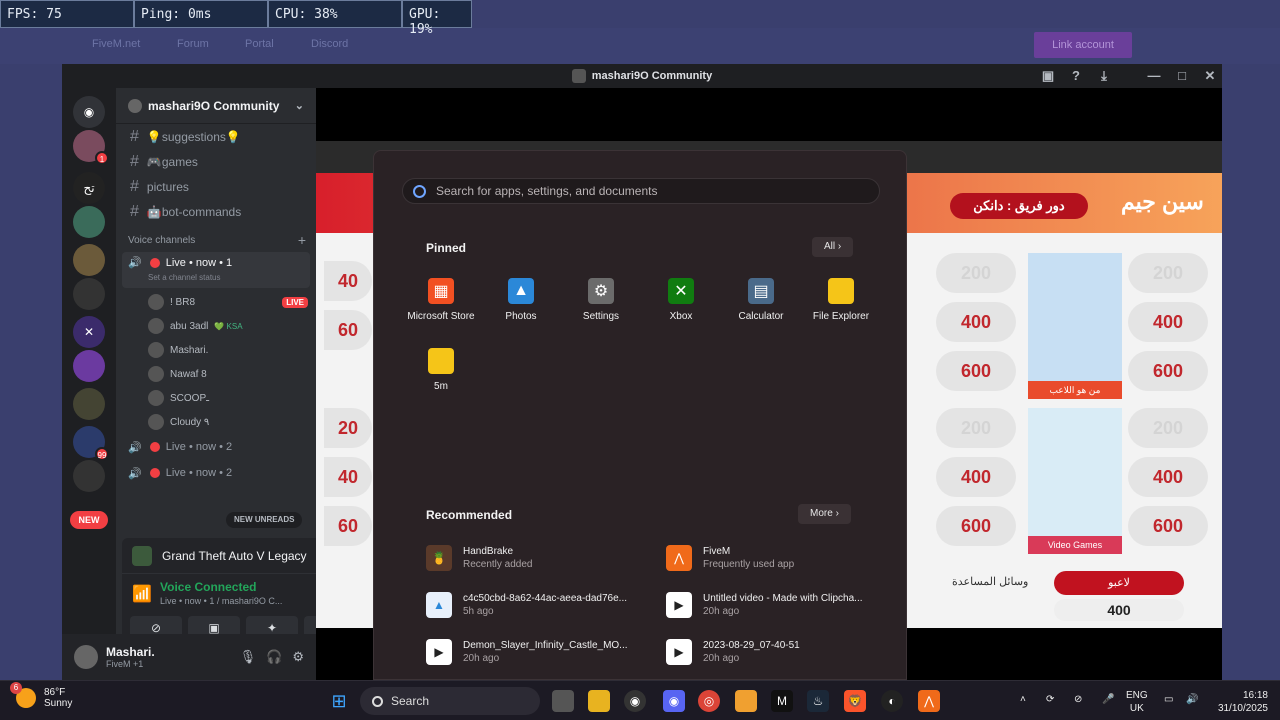 The height and width of the screenshot is (720, 1280). I want to click on link-account-button: Link account, so click(1083, 45).